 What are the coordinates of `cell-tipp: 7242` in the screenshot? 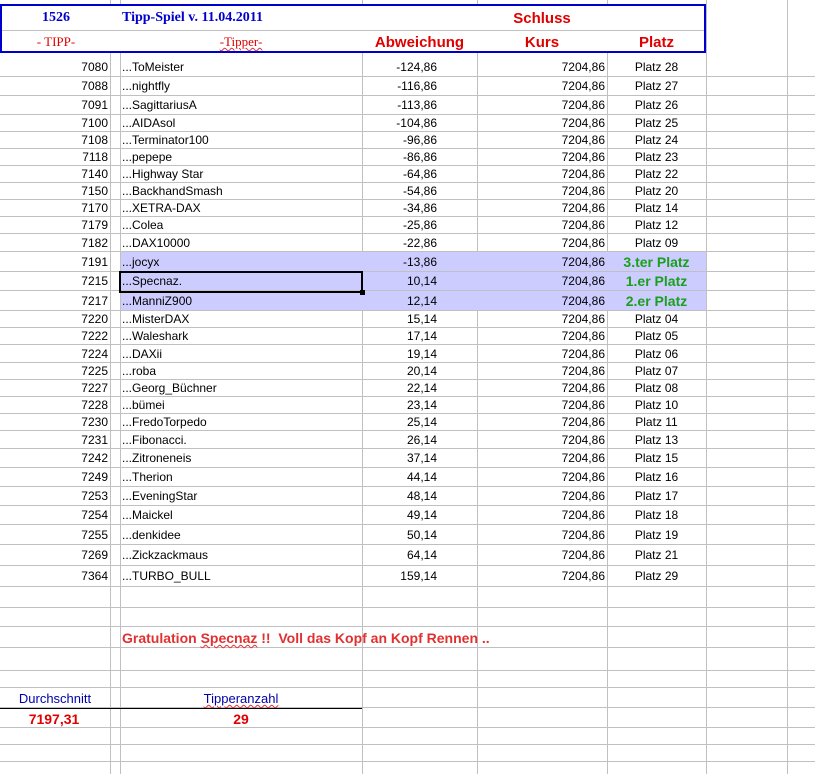 It's located at (54, 458).